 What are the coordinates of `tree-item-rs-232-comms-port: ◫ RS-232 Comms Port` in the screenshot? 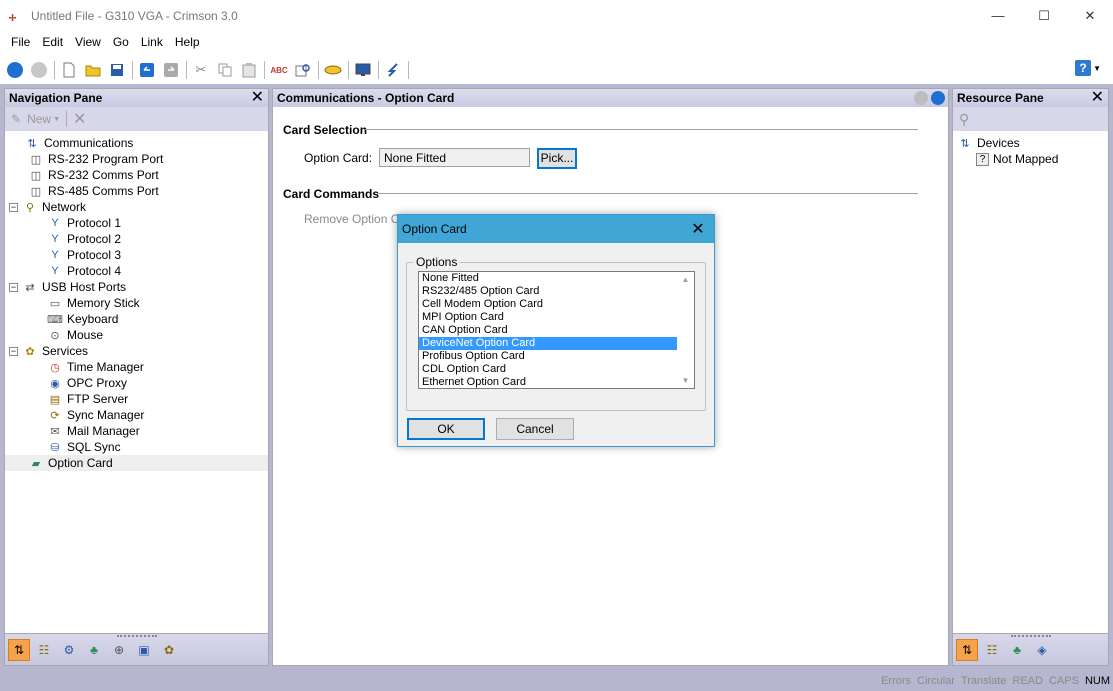 It's located at (136, 175).